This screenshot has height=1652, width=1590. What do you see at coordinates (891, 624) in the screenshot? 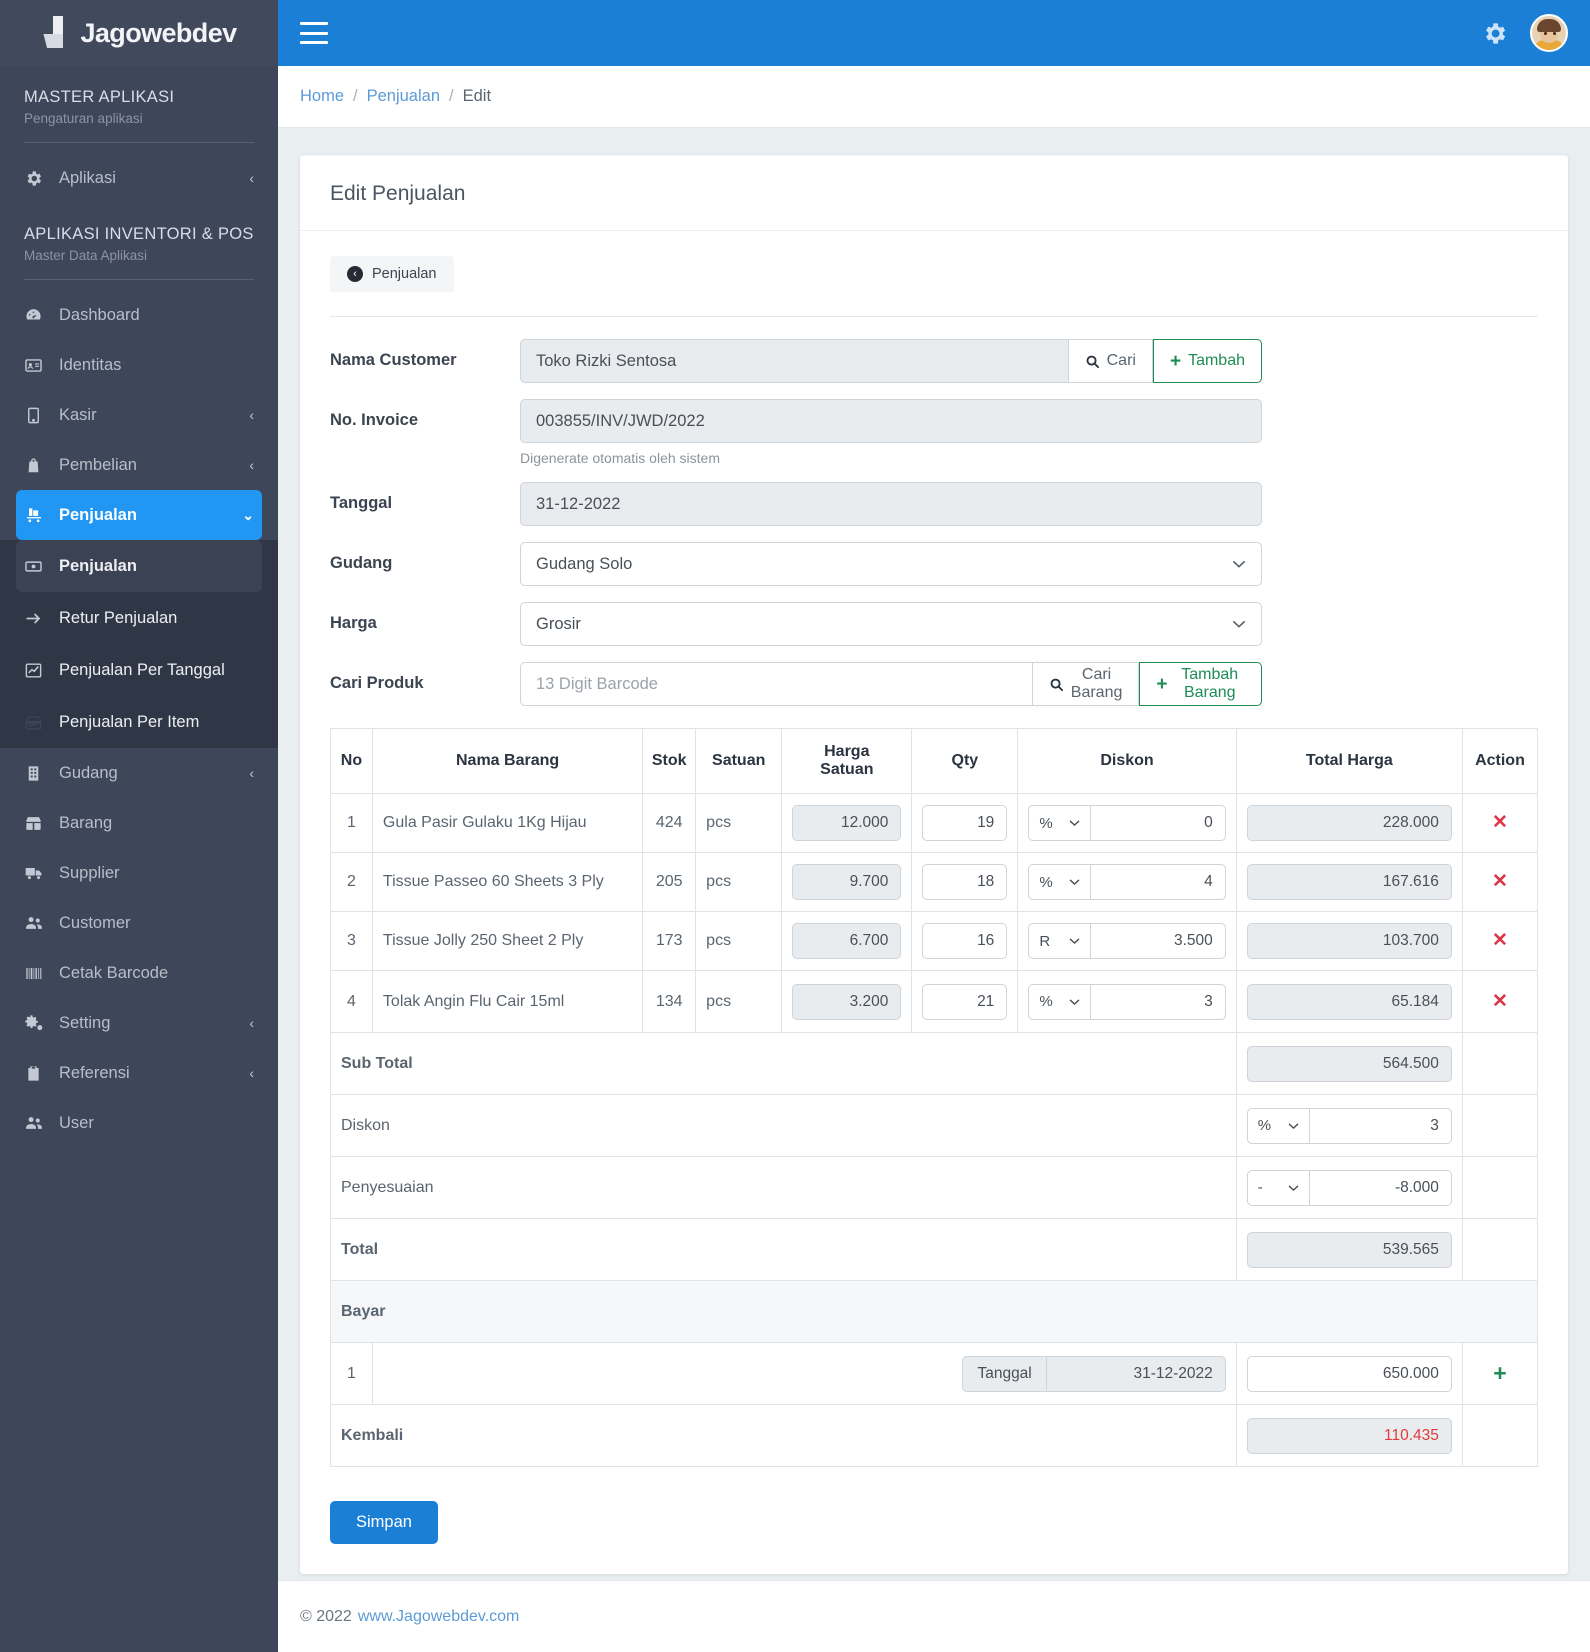
I see `harga-select` at bounding box center [891, 624].